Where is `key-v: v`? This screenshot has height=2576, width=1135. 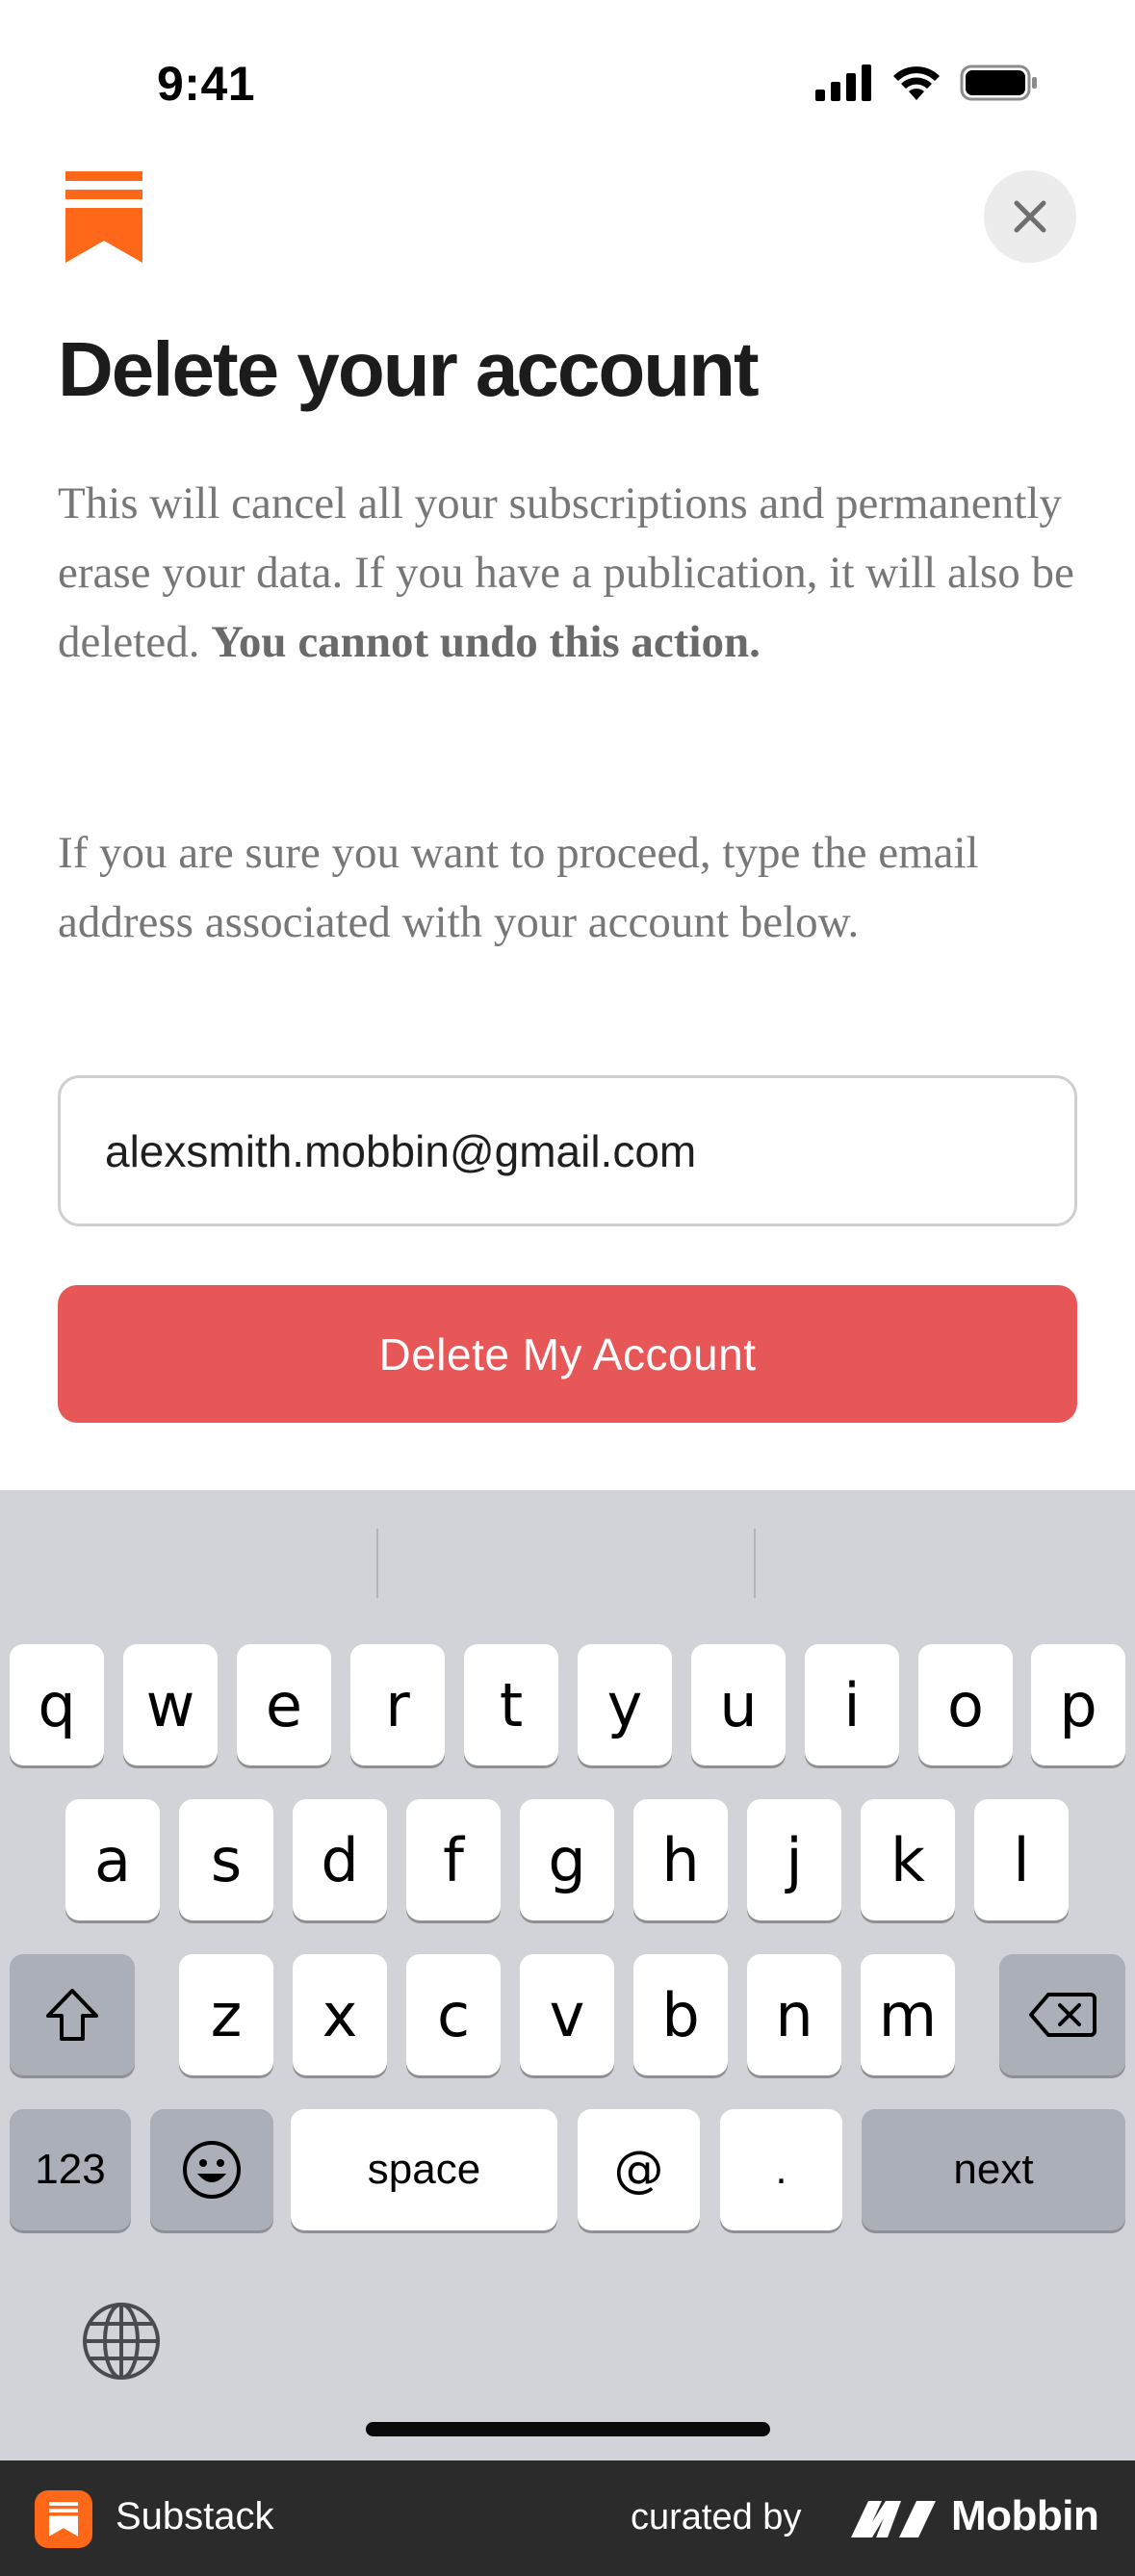
key-v: v is located at coordinates (567, 2015).